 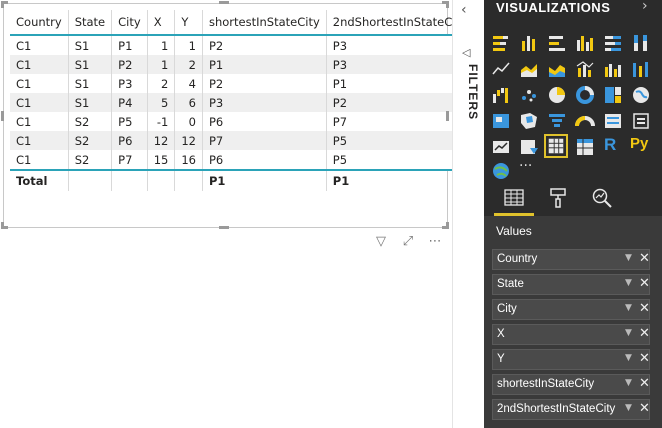 I want to click on treemap-icon, so click(x=613, y=95).